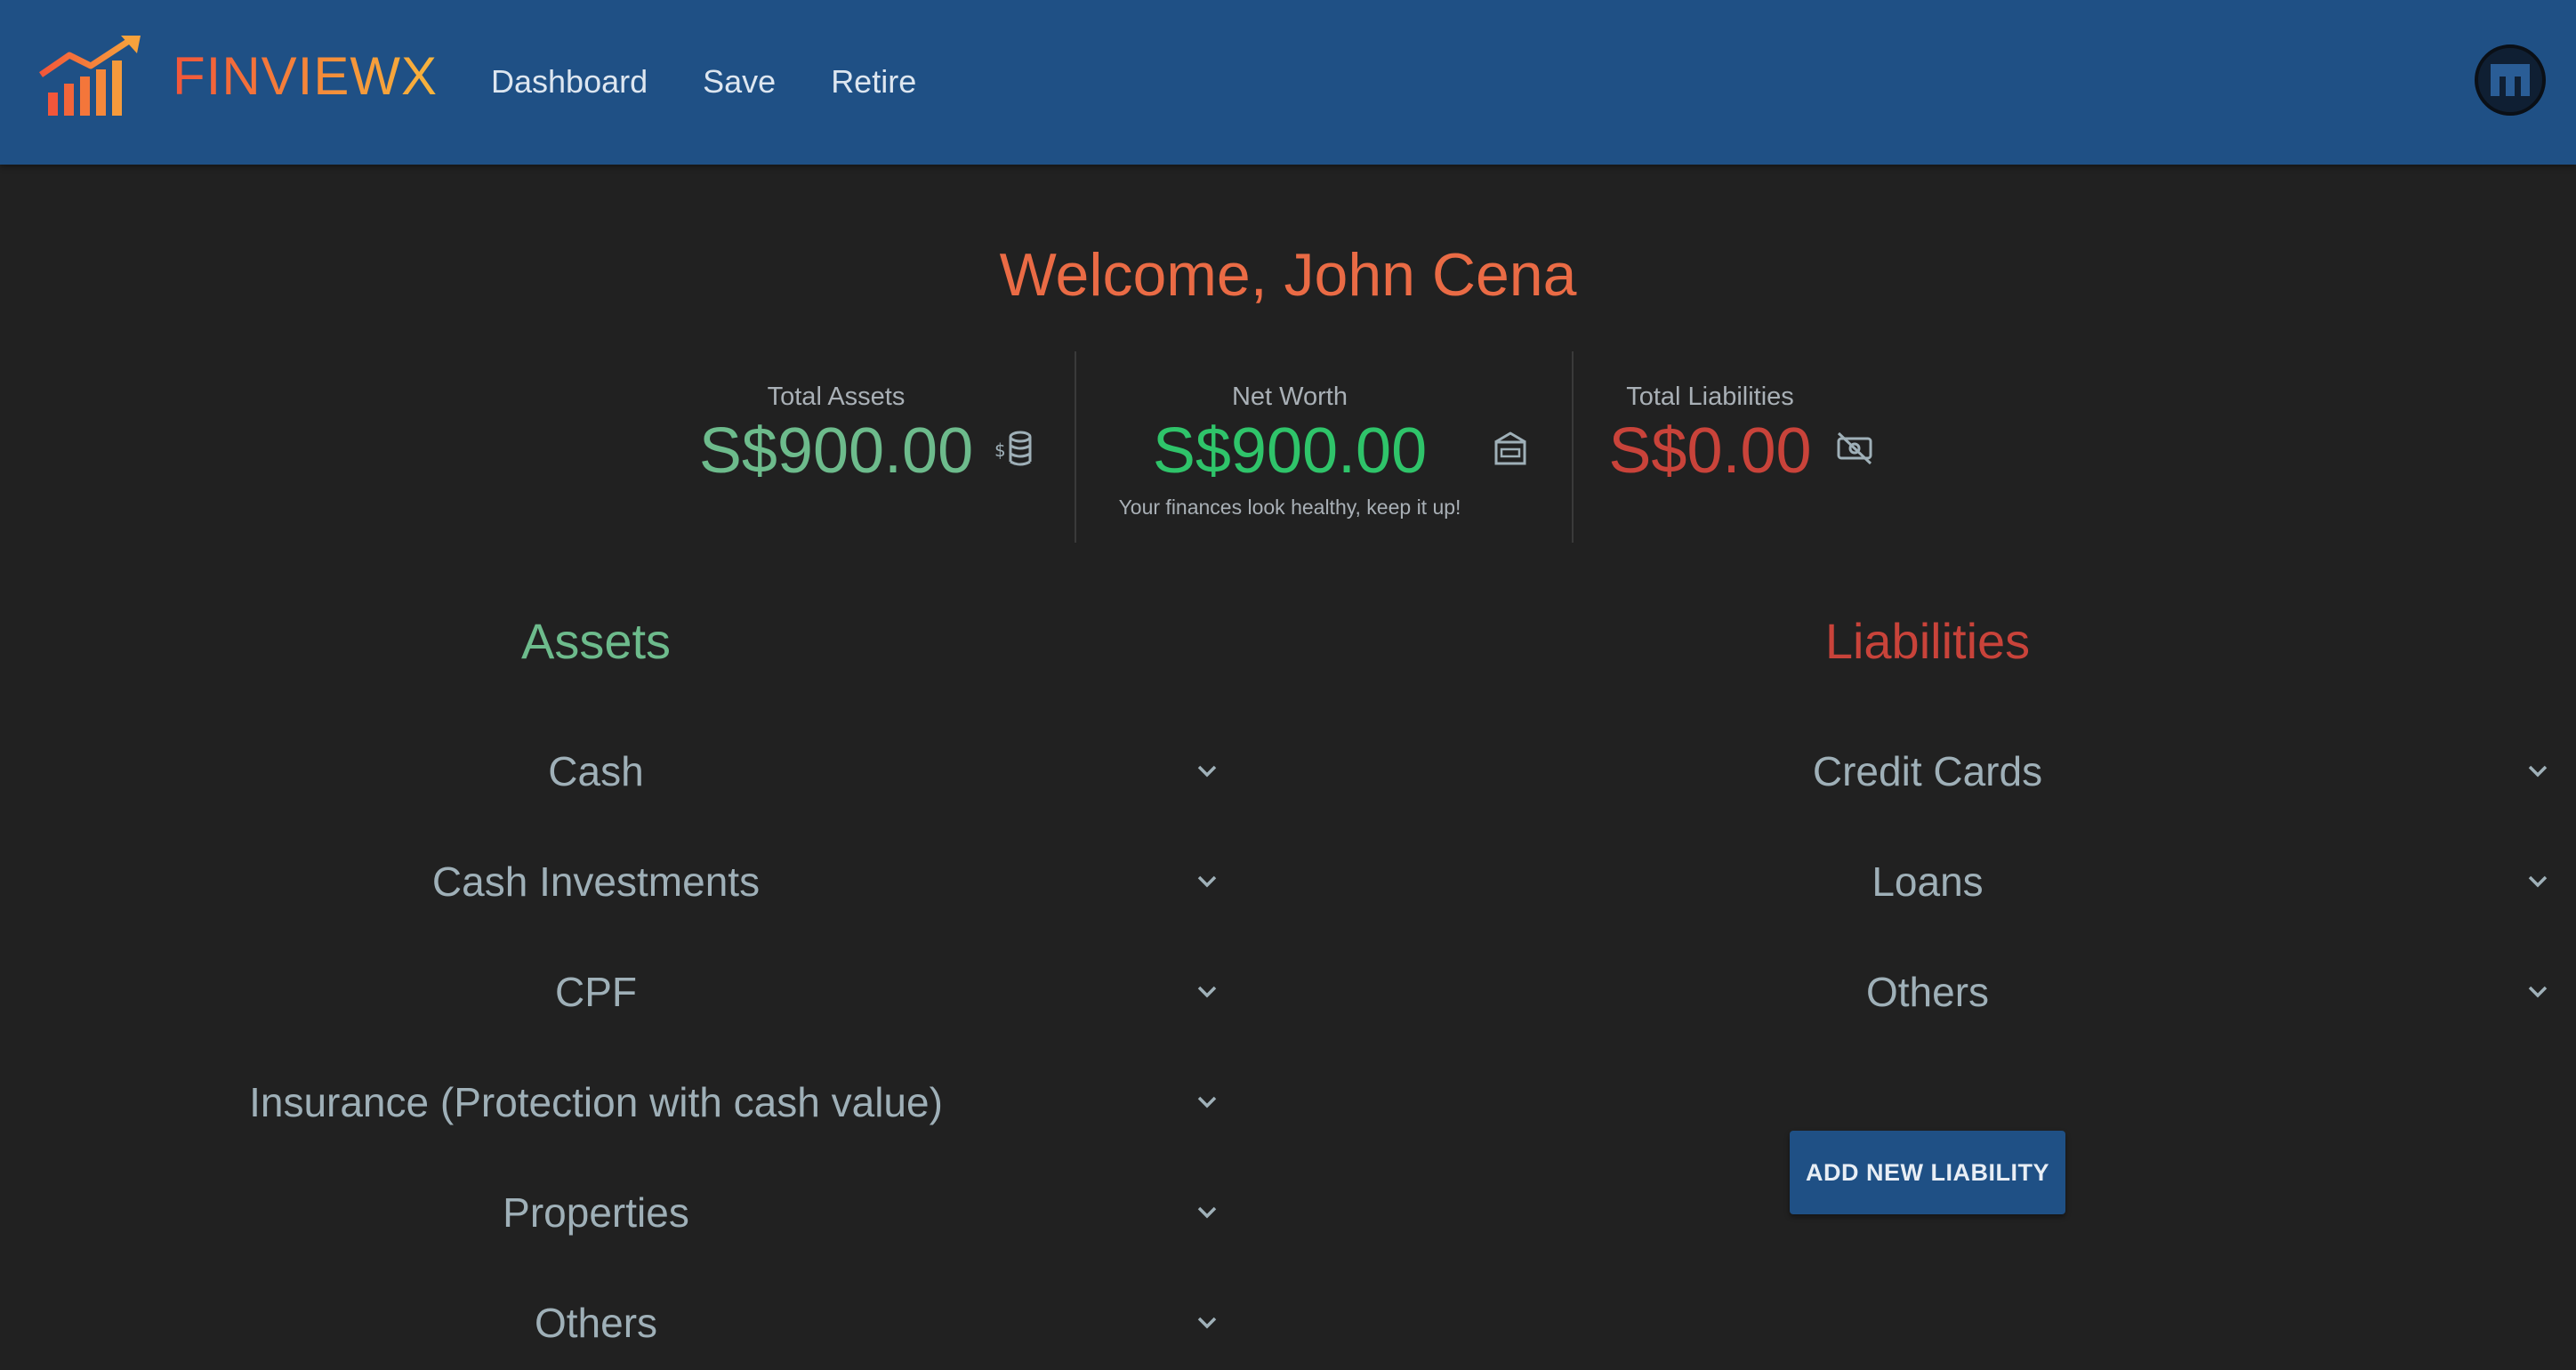 The image size is (2576, 1370). What do you see at coordinates (1928, 881) in the screenshot?
I see `accordion-label: Loans` at bounding box center [1928, 881].